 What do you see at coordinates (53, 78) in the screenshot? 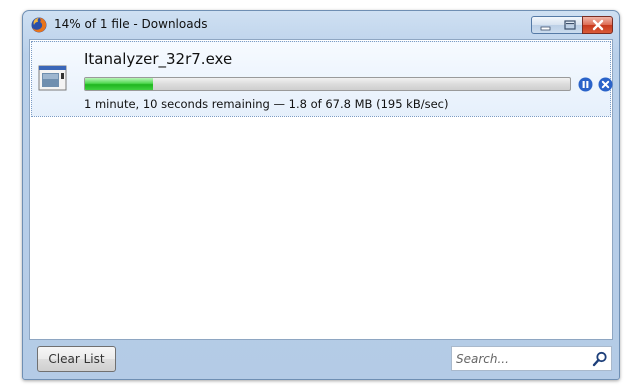
I see `executable-file-icon` at bounding box center [53, 78].